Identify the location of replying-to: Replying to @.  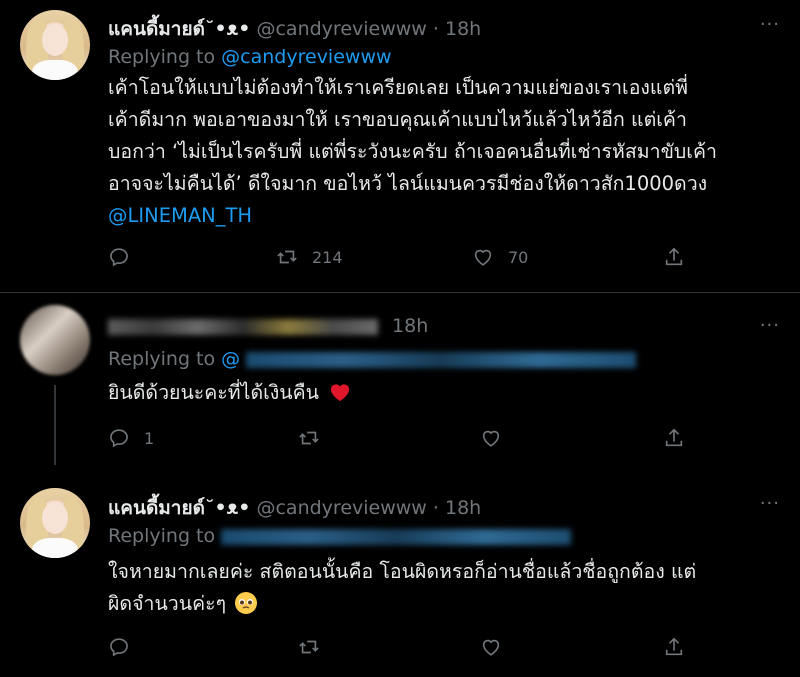
(372, 359).